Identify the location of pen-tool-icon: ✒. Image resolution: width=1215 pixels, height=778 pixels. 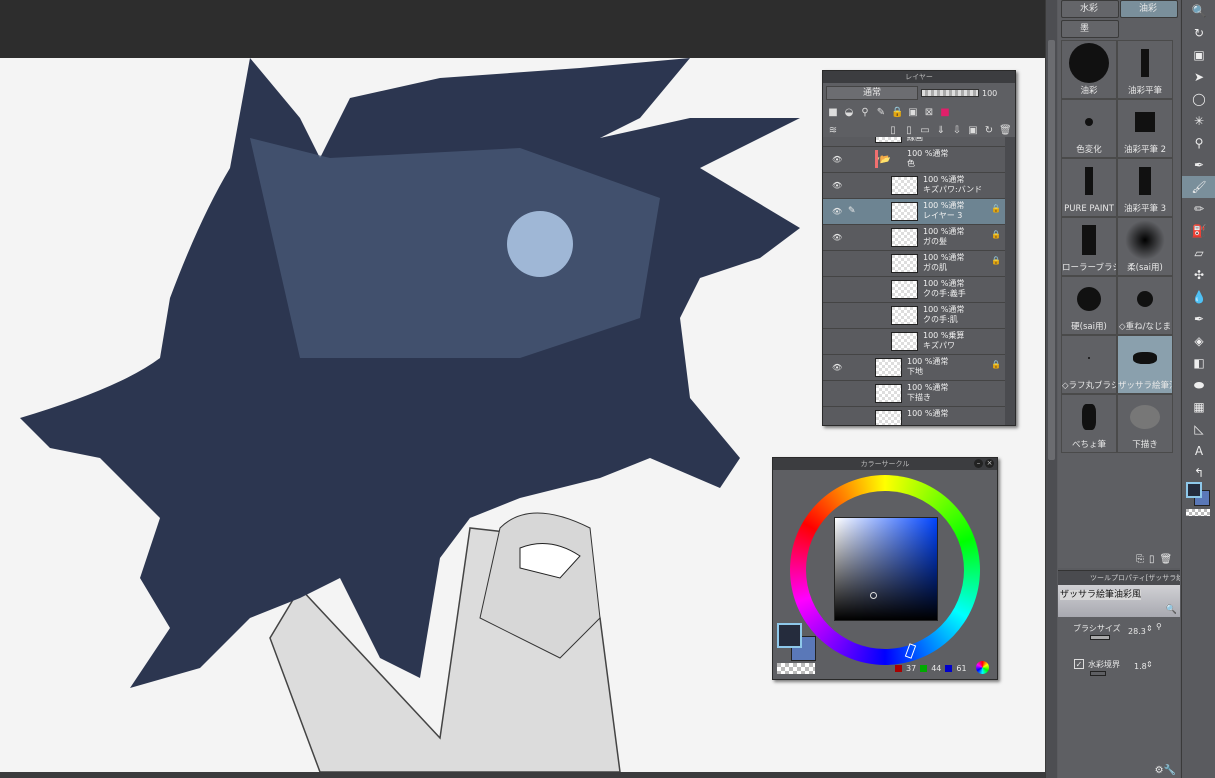
(1198, 165).